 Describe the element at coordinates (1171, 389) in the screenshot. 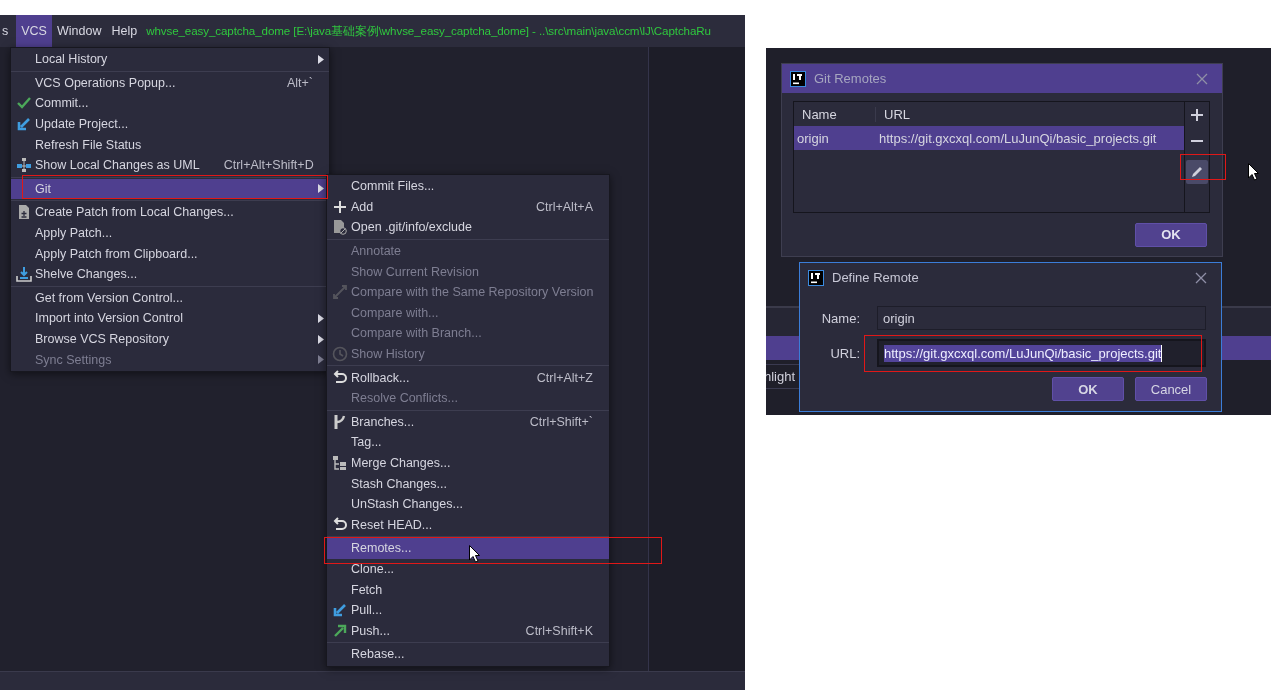

I see `cancel-button: Cancel` at that location.